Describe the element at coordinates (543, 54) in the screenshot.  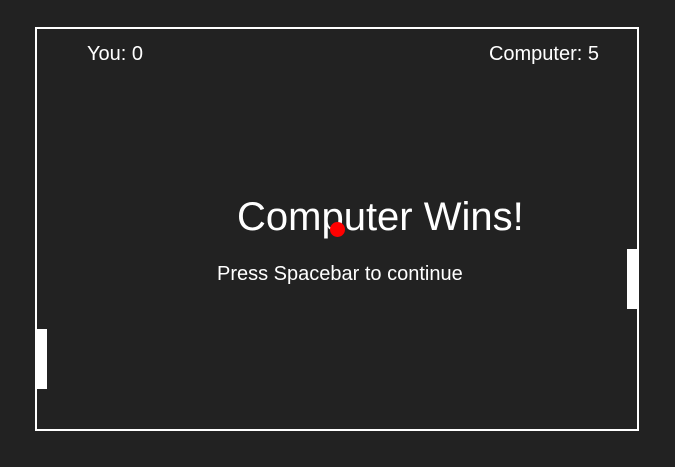
I see `computer-score: Computer: 5` at that location.